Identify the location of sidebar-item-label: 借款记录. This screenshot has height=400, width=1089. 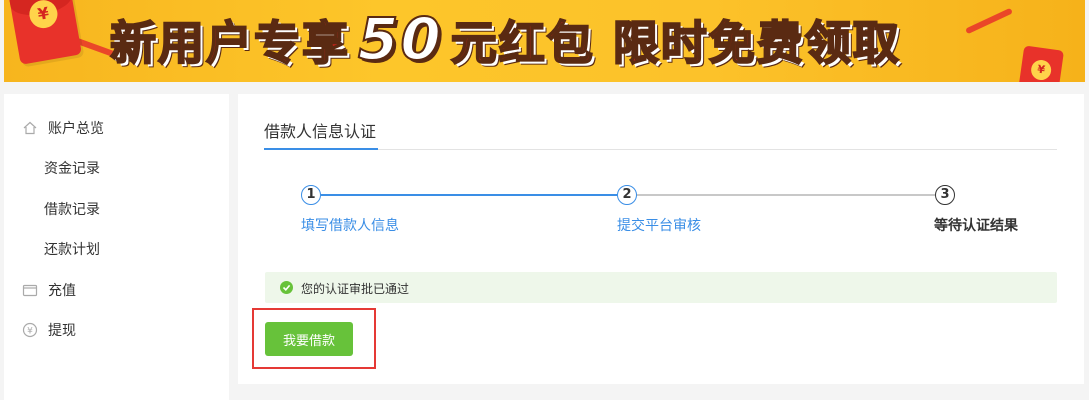
(72, 210).